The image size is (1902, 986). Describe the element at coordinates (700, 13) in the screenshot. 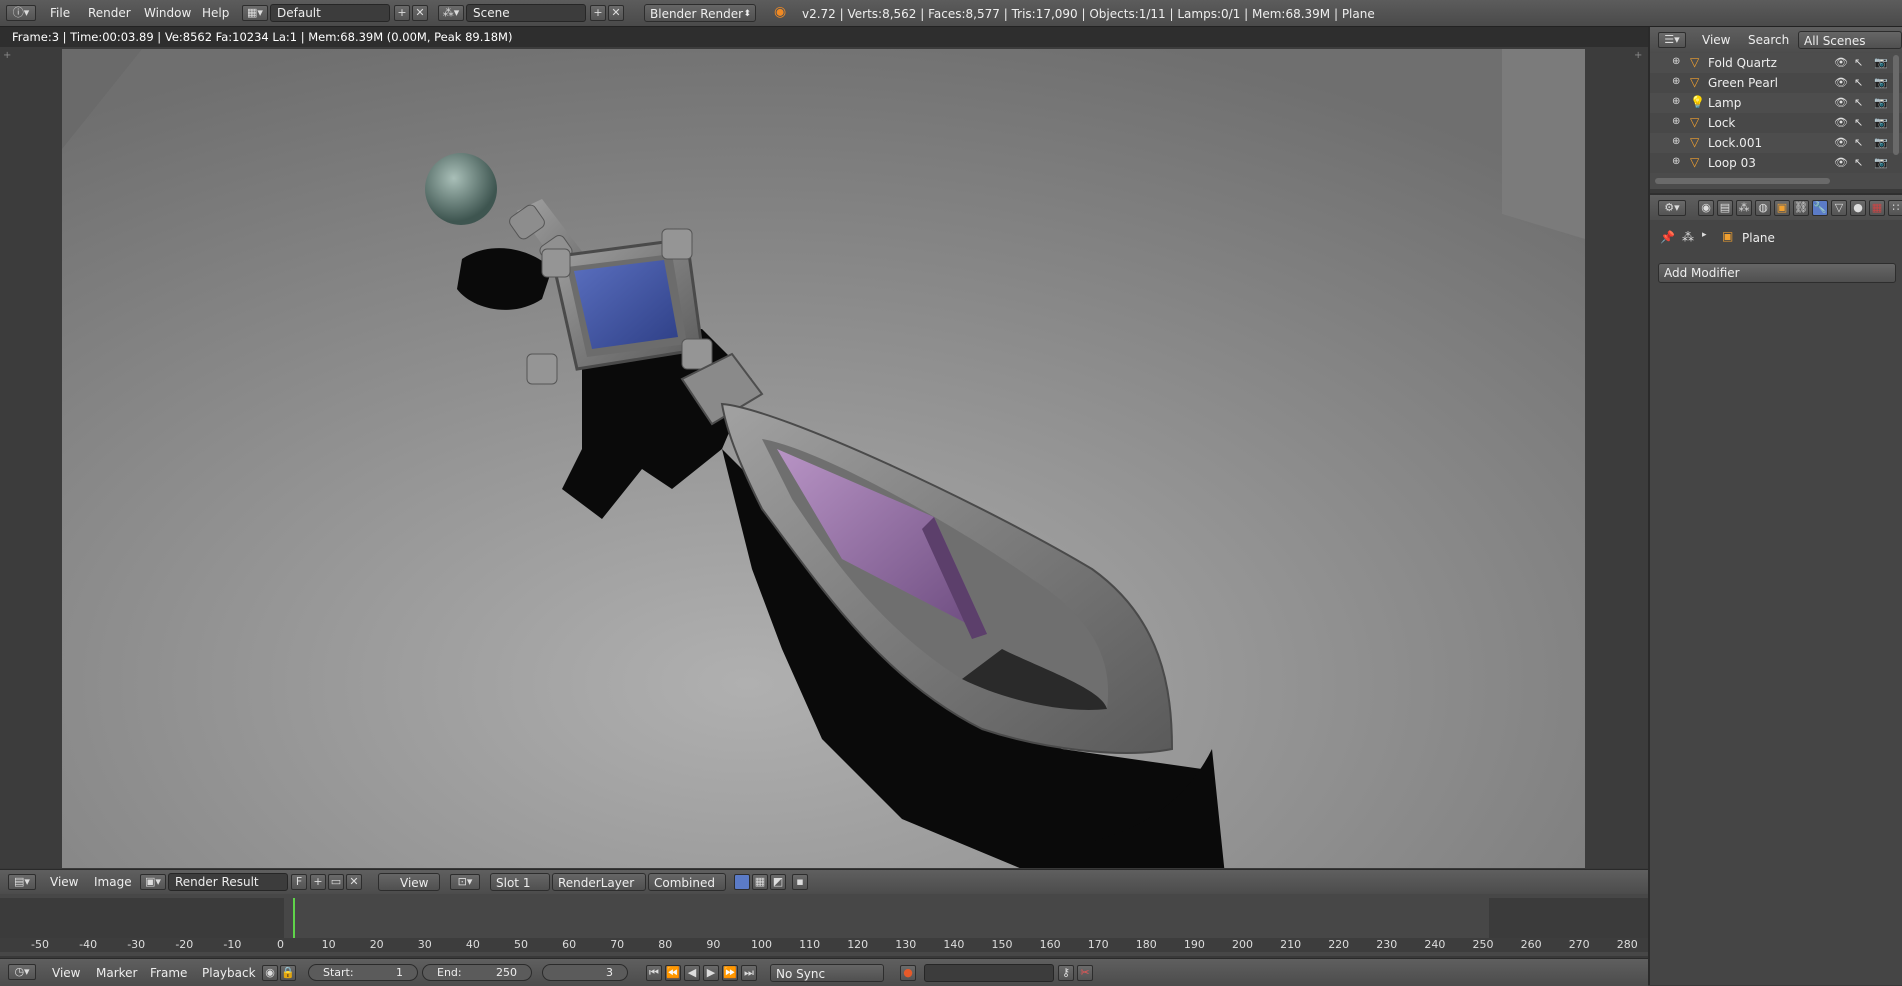

I see `render-engine-select: Blender Render ⬍` at that location.